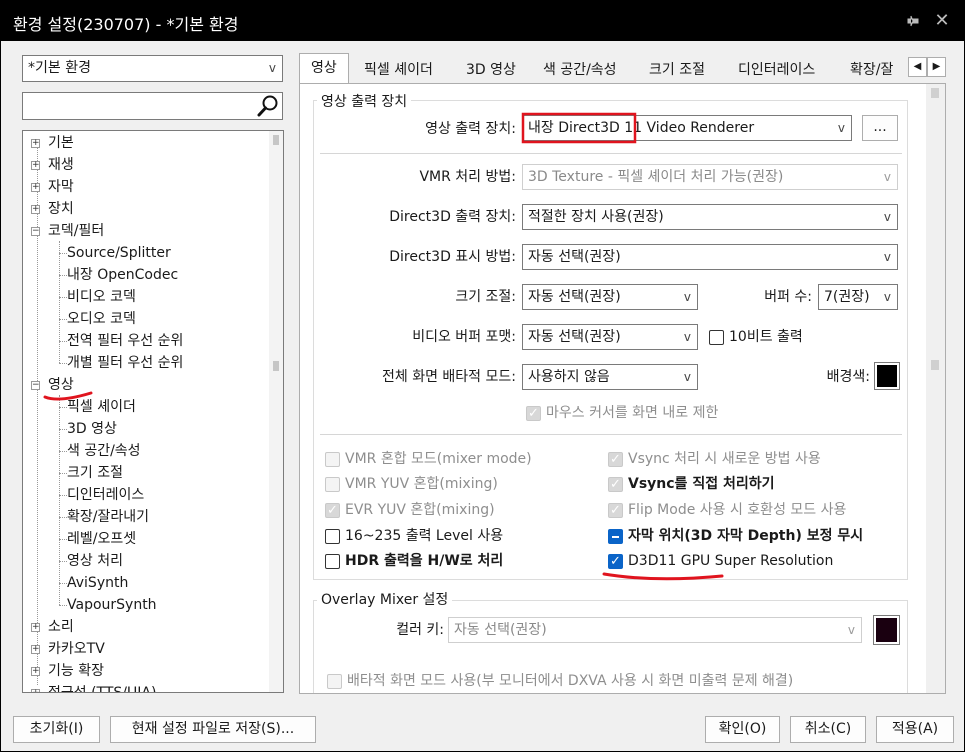 The image size is (965, 752). Describe the element at coordinates (122, 275) in the screenshot. I see `tree-item-opencodec: 내장 OpenCodec` at that location.